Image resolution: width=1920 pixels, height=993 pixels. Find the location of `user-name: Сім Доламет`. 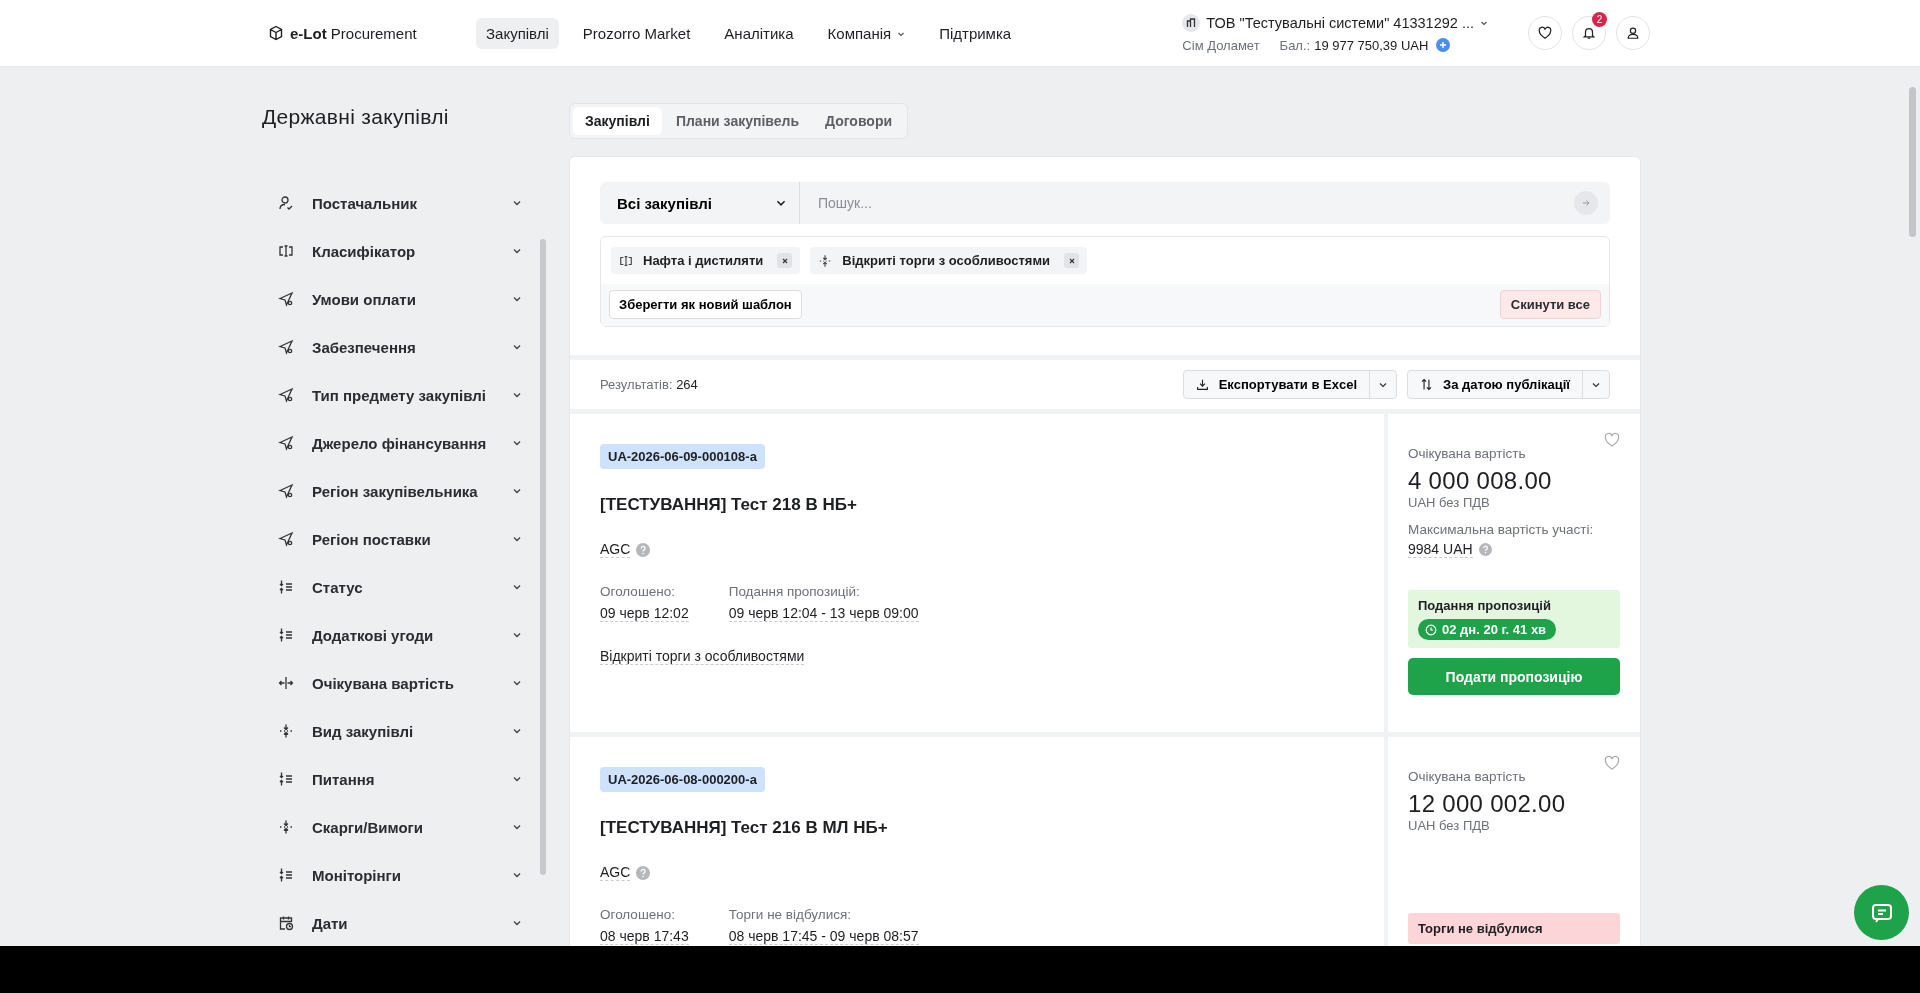

user-name: Сім Доламет is located at coordinates (1221, 45).